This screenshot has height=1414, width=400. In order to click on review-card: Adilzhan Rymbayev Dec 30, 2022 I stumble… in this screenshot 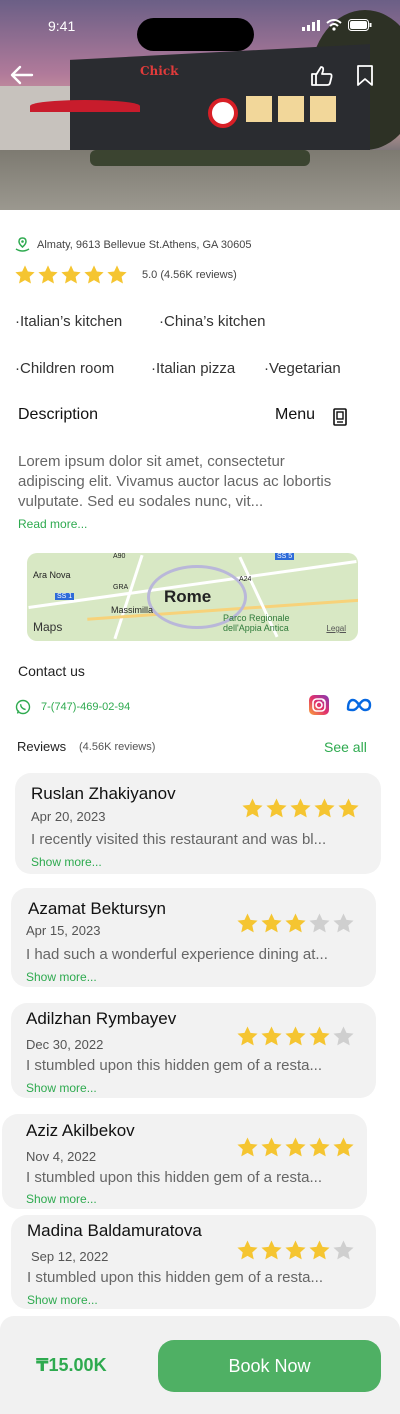, I will do `click(193, 1050)`.